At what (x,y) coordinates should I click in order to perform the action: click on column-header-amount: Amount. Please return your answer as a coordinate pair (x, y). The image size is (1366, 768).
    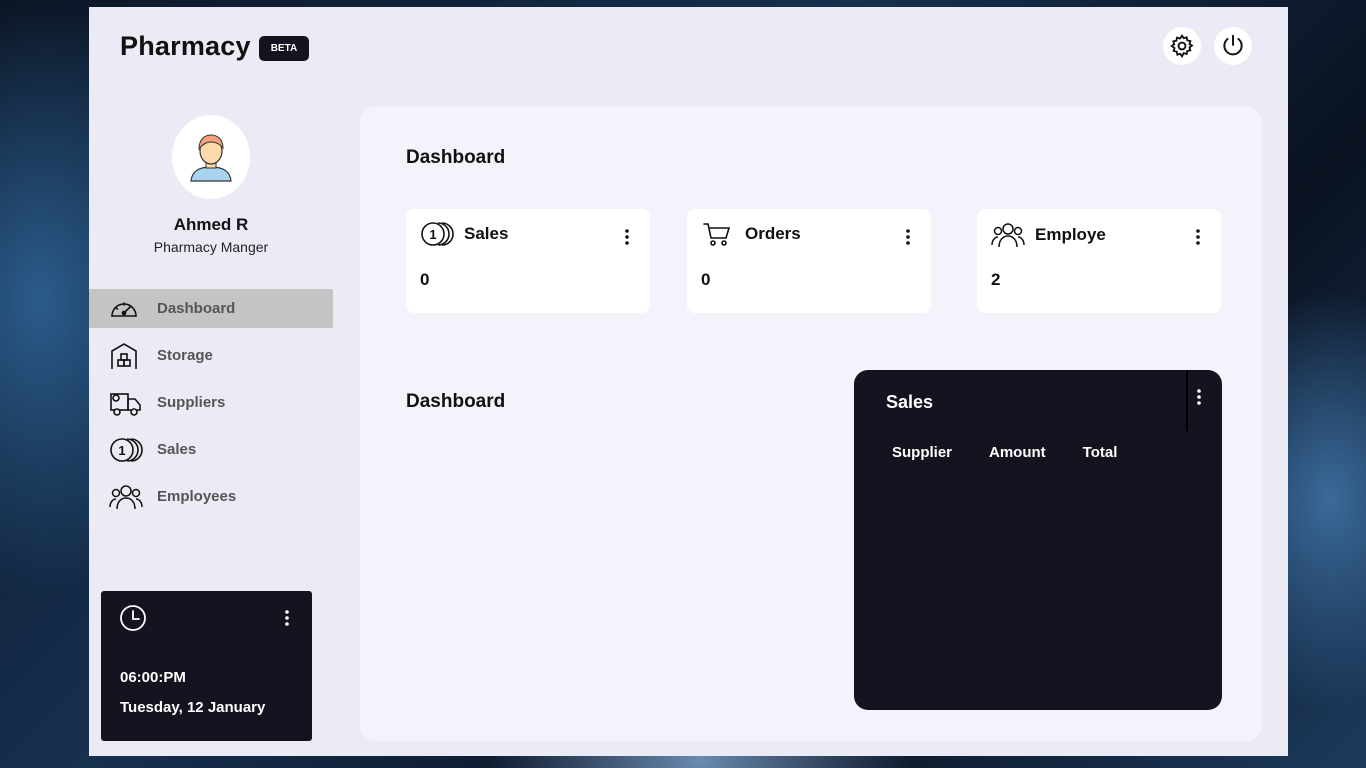
    Looking at the image, I should click on (1017, 452).